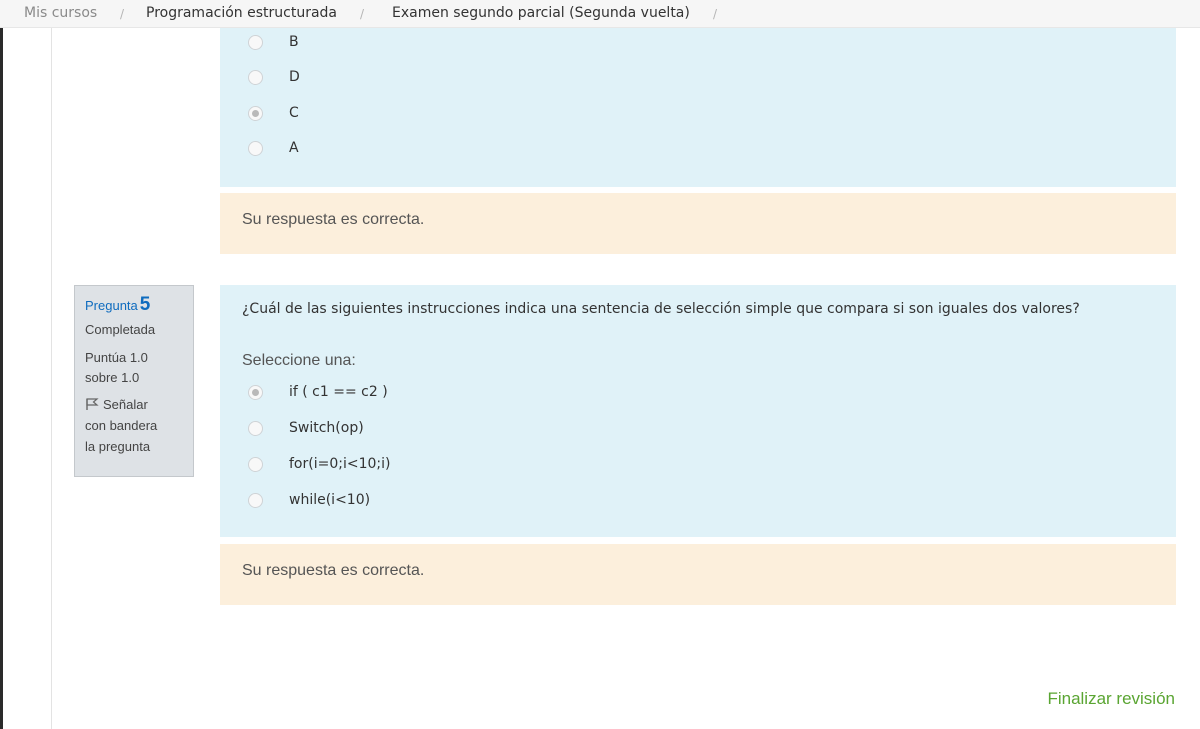 This screenshot has width=1200, height=729. What do you see at coordinates (274, 77) in the screenshot?
I see `answer-option: D` at bounding box center [274, 77].